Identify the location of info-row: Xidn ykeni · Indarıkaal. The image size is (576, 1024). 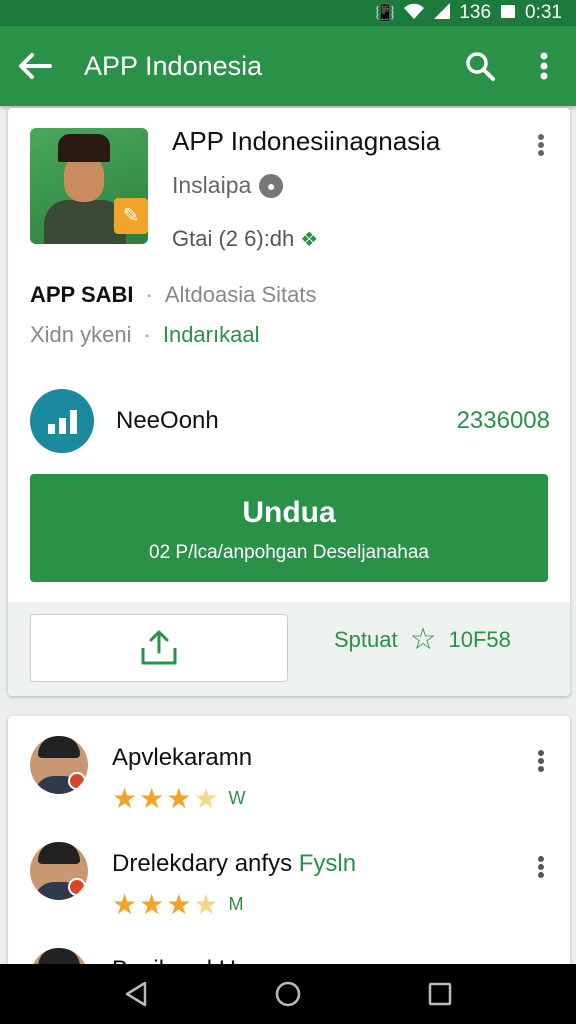
(144, 335).